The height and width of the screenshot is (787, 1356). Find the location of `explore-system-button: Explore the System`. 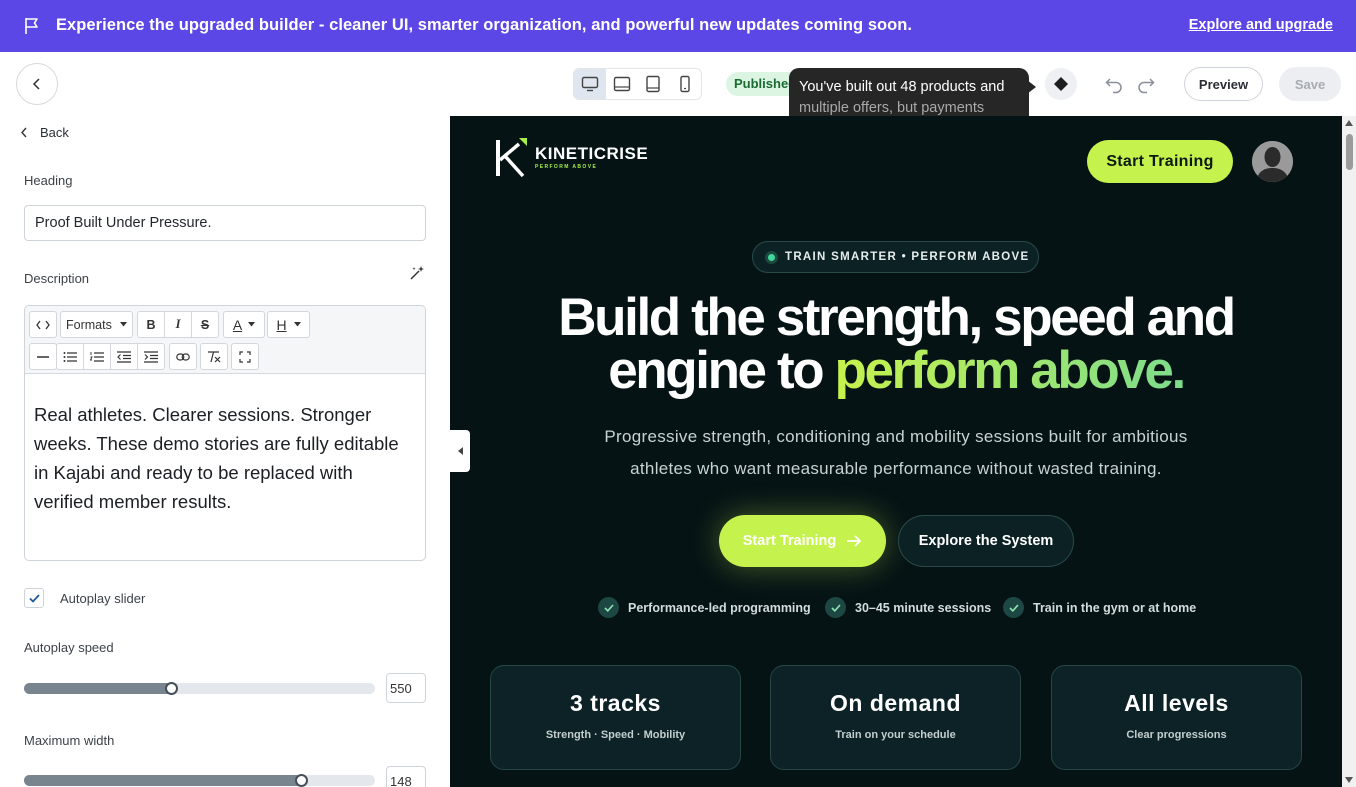

explore-system-button: Explore the System is located at coordinates (986, 541).